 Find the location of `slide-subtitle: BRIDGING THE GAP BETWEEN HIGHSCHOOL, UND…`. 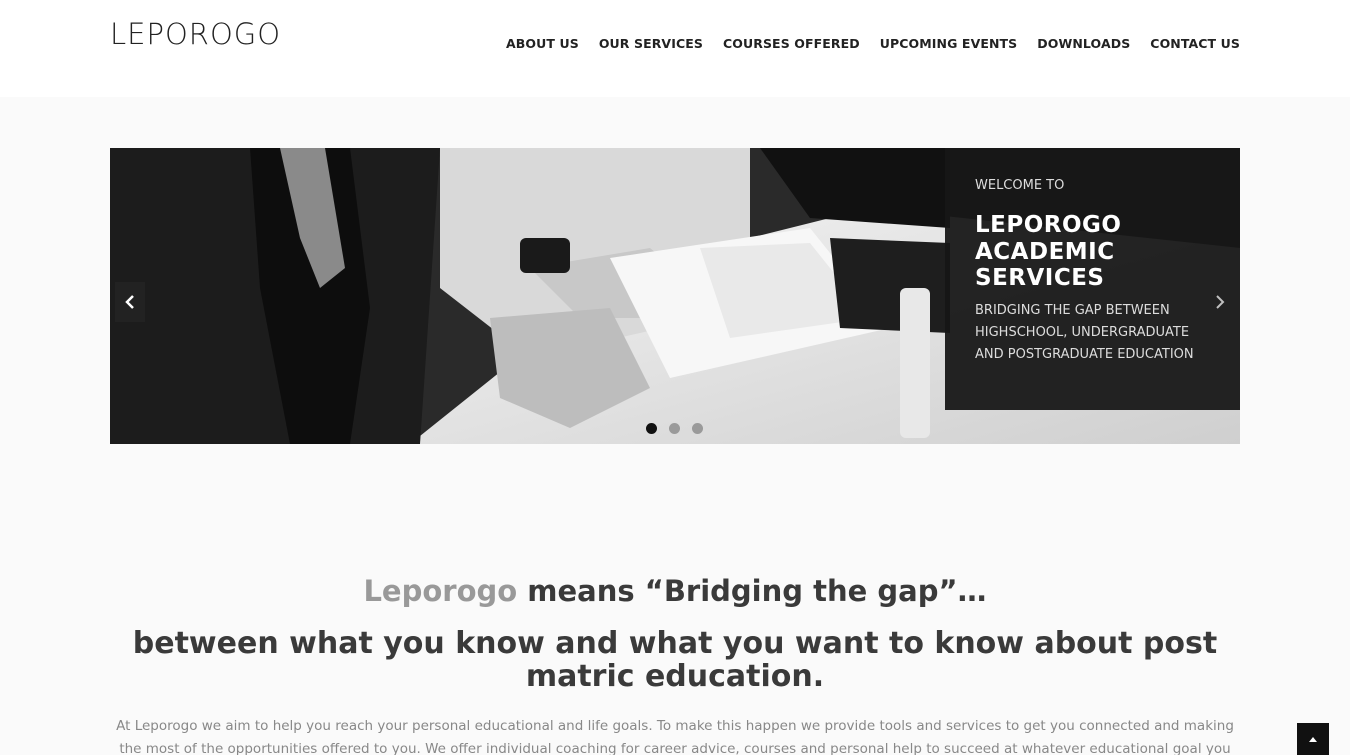

slide-subtitle: BRIDGING THE GAP BETWEEN HIGHSCHOOL, UND… is located at coordinates (1084, 332).